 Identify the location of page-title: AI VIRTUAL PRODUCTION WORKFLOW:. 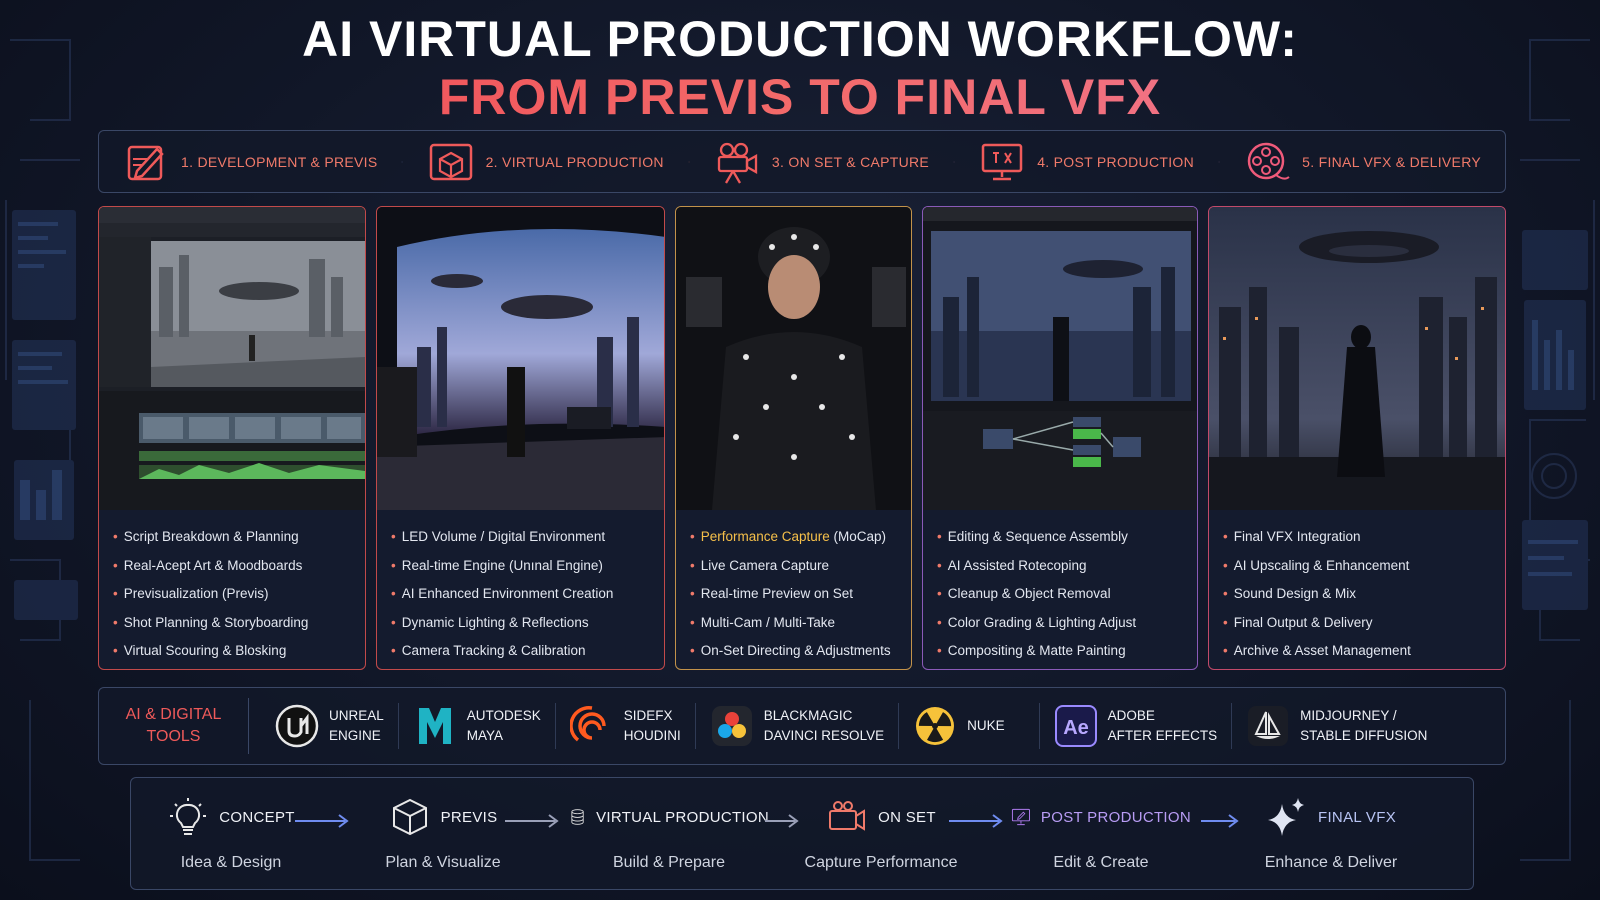
(800, 39).